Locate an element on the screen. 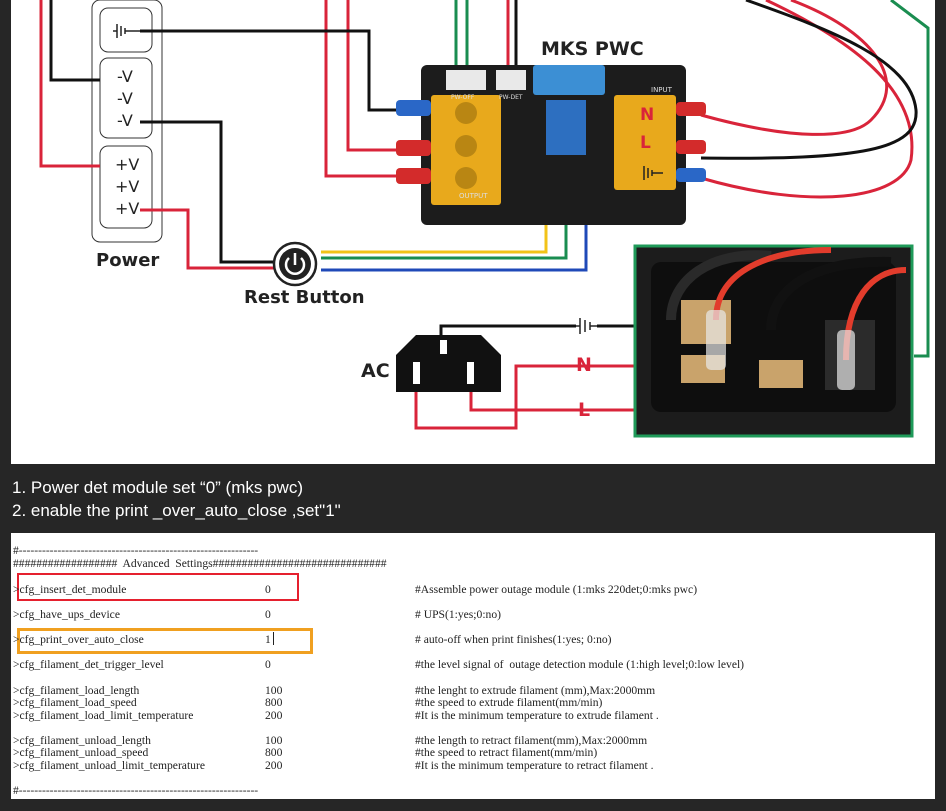 The image size is (946, 811). board-l-label: L is located at coordinates (645, 143).